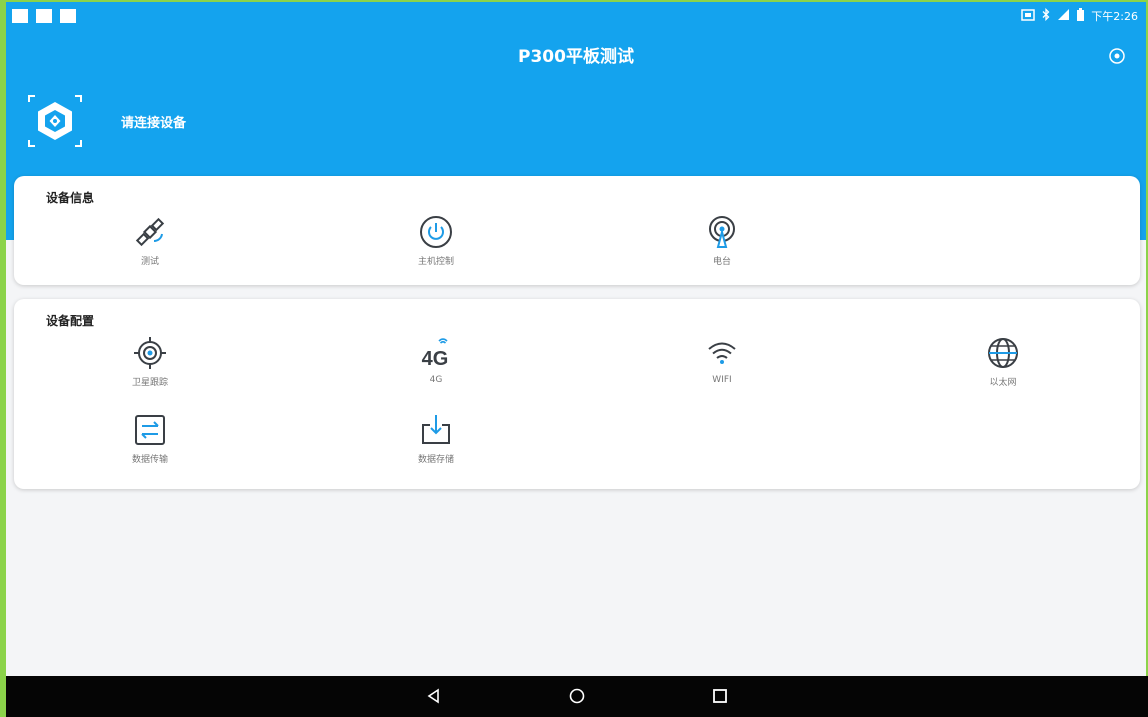 The width and height of the screenshot is (1148, 717). Describe the element at coordinates (435, 460) in the screenshot. I see `item-label: 数据存储` at that location.